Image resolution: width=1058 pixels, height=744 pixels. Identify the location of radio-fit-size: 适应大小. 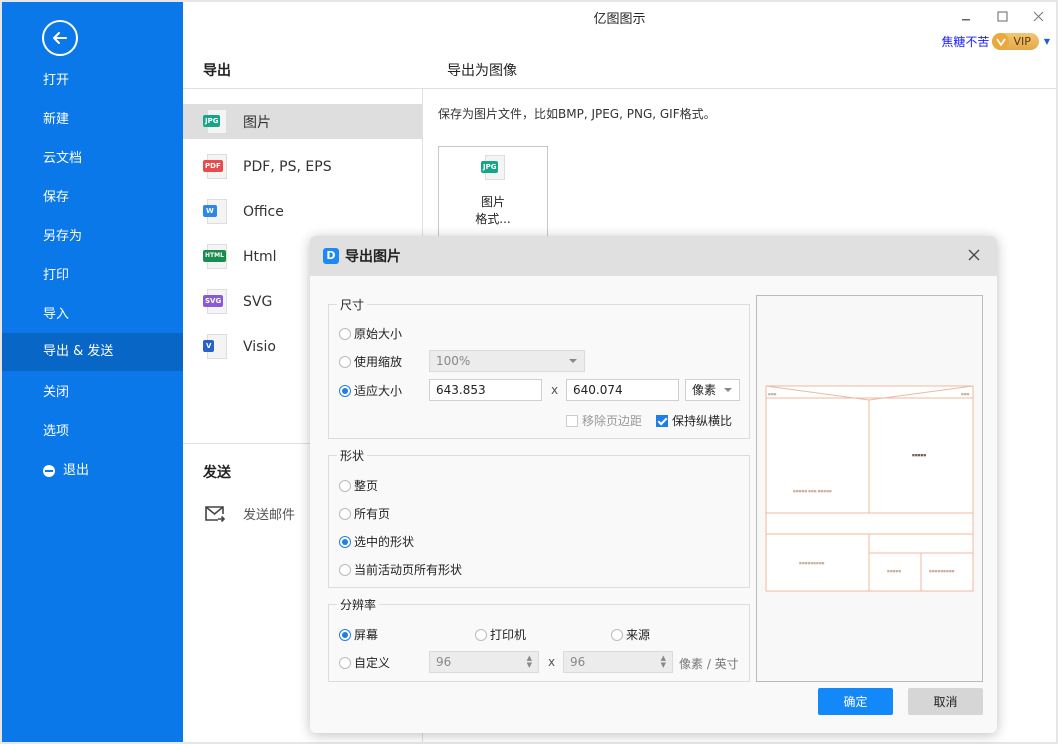
(370, 390).